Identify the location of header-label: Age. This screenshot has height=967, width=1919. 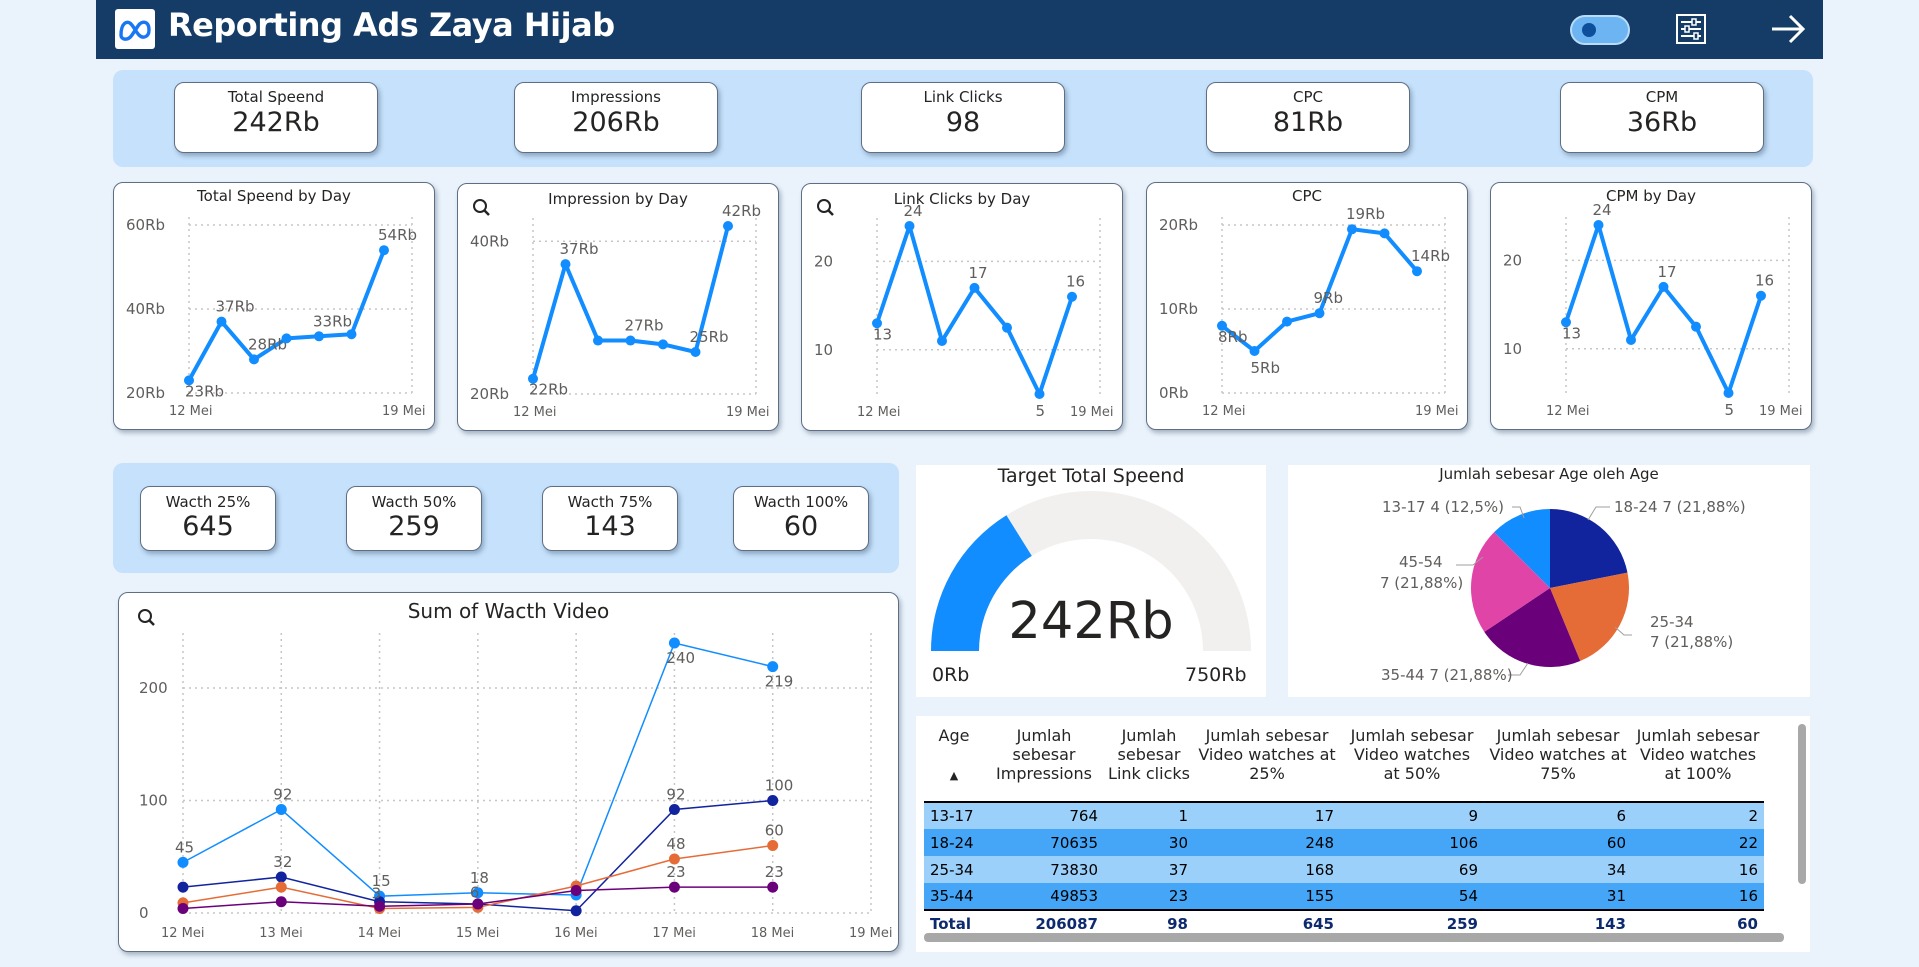
(954, 735).